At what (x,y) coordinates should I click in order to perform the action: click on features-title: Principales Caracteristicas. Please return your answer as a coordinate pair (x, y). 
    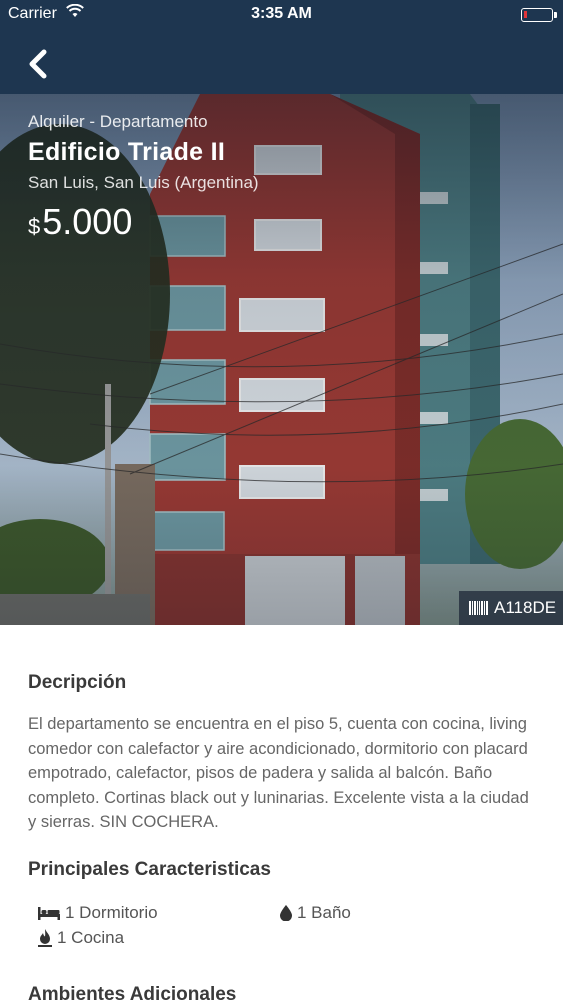
    Looking at the image, I should click on (149, 869).